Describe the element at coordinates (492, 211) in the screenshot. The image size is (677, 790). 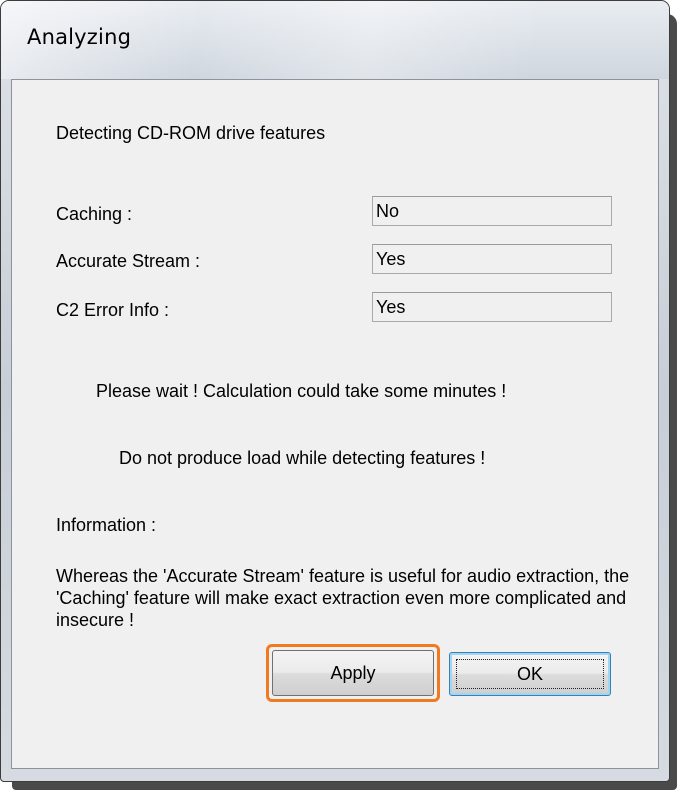
I see `caching-value-field: No` at that location.